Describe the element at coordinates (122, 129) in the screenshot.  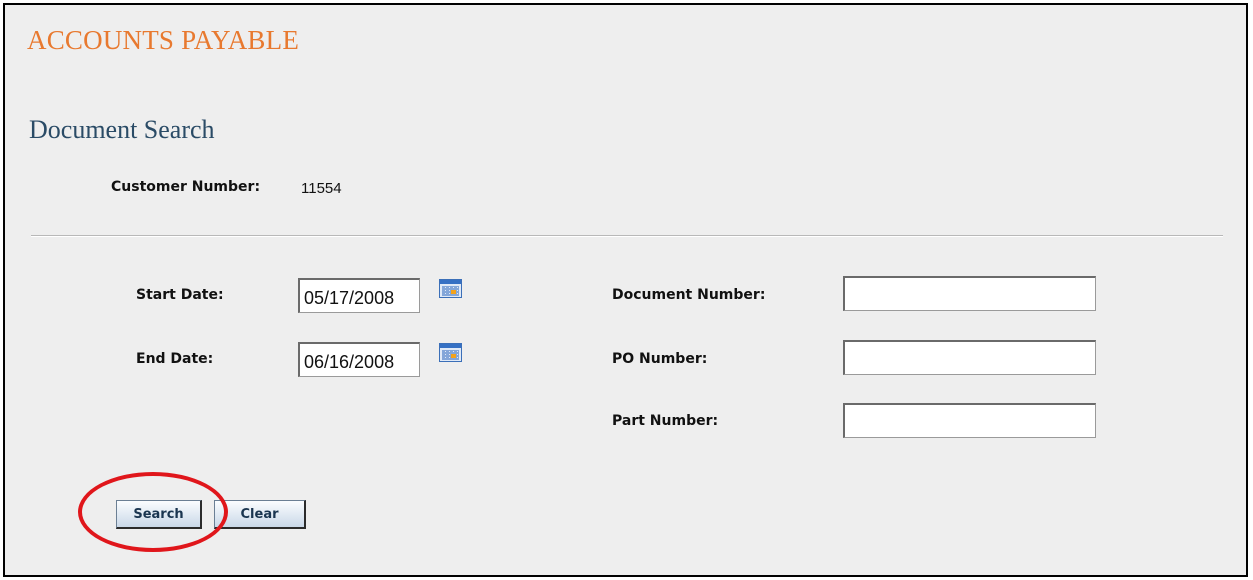
I see `page-title: Document Search` at that location.